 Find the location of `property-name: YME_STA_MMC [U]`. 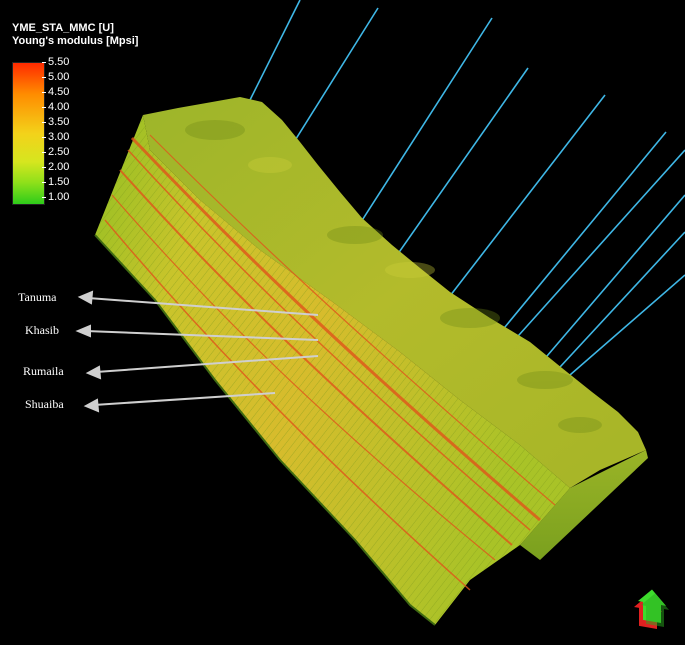

property-name: YME_STA_MMC [U] is located at coordinates (63, 28).